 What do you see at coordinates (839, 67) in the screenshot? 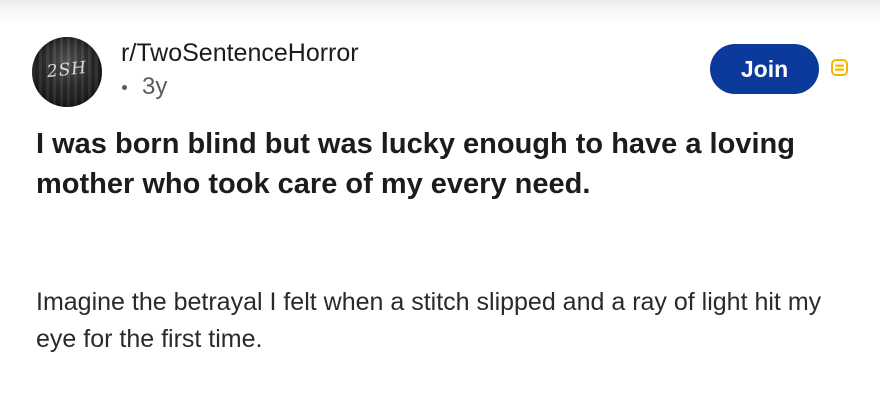
I see `mod-badge-icon` at bounding box center [839, 67].